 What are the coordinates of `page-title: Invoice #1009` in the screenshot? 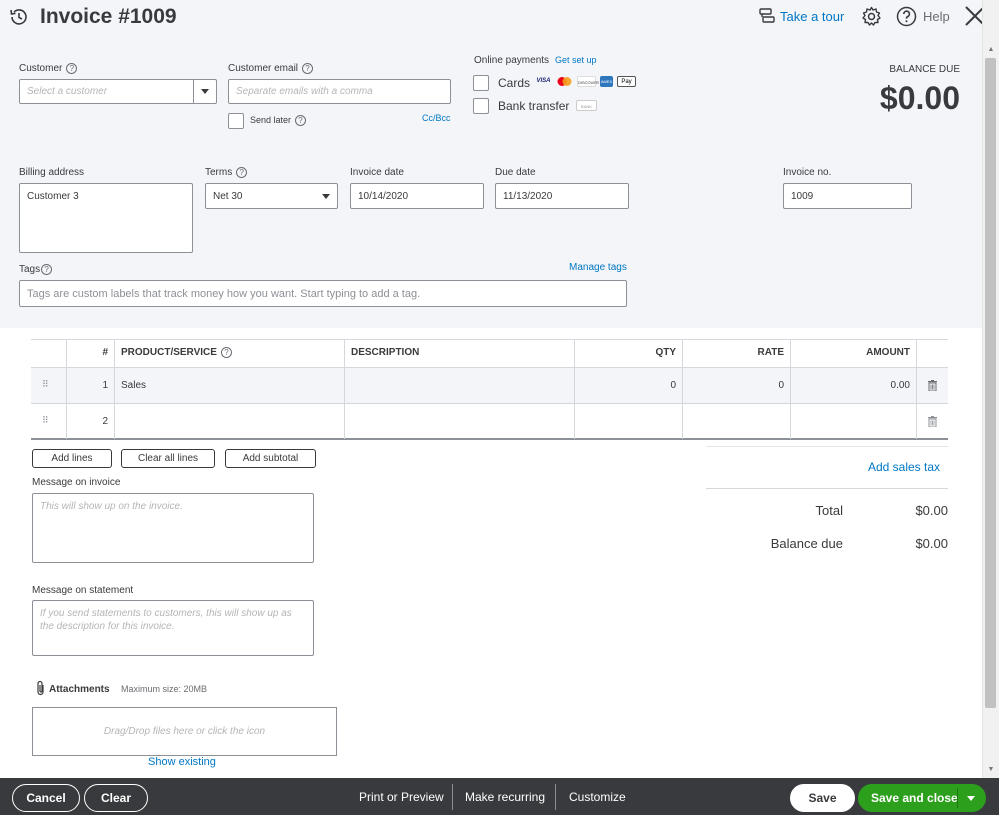 It's located at (108, 16).